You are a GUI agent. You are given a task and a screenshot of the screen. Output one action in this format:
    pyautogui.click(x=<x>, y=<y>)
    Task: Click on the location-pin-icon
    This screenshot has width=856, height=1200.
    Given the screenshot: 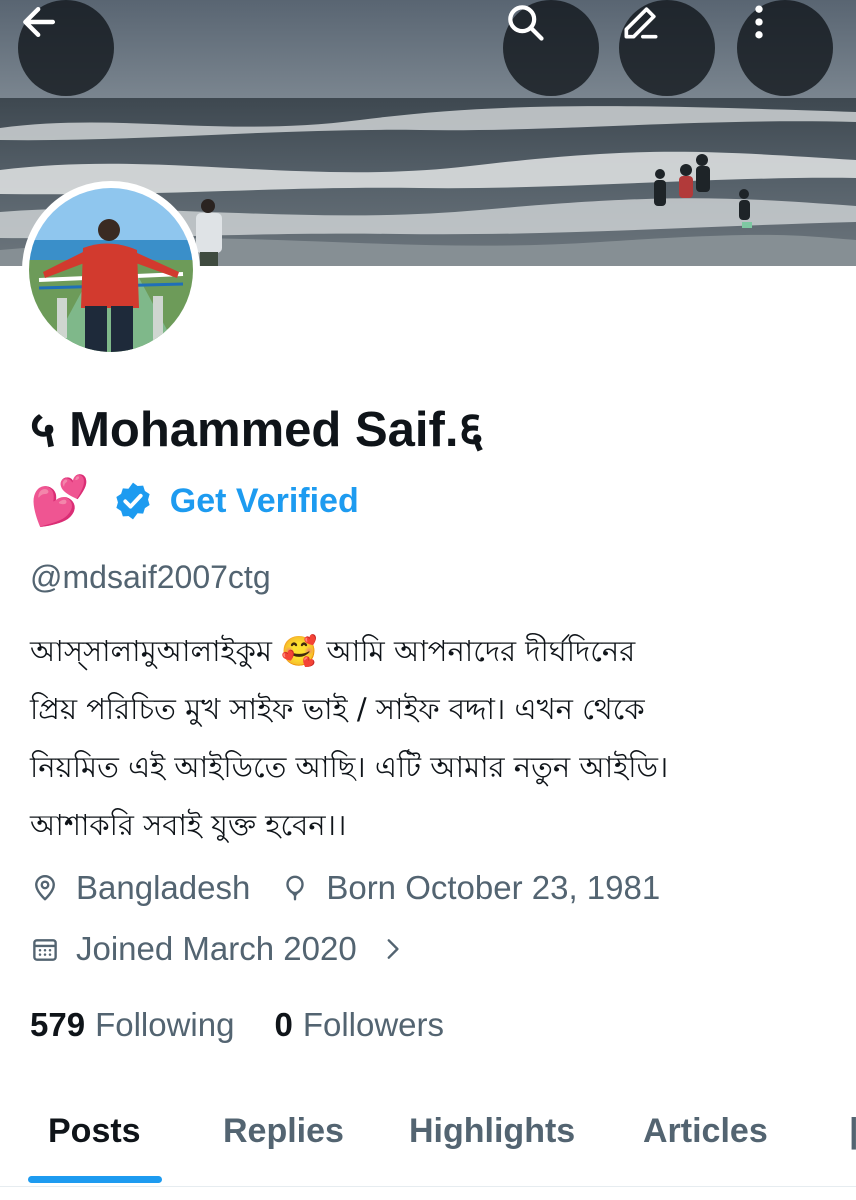 What is the action you would take?
    pyautogui.click(x=45, y=887)
    